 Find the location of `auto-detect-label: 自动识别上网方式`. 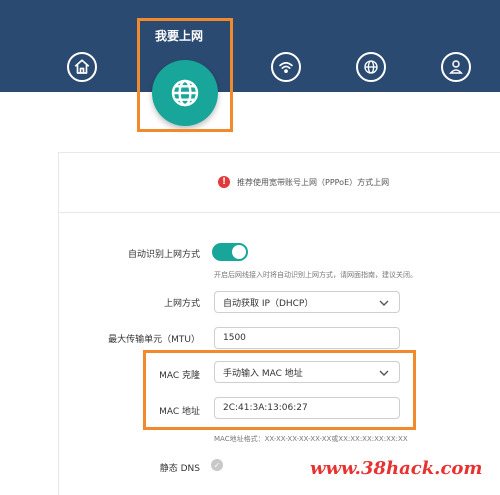

auto-detect-label: 自动识别上网方式 is located at coordinates (163, 255).